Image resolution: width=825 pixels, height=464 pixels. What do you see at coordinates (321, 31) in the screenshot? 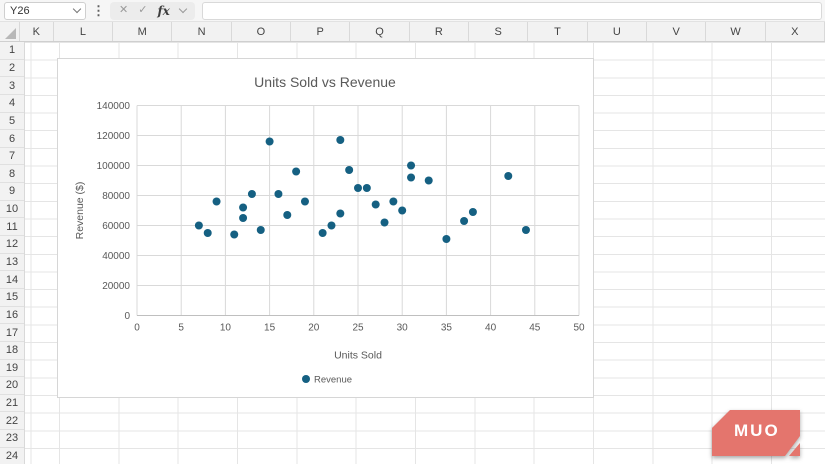
I see `column-header-P: P` at bounding box center [321, 31].